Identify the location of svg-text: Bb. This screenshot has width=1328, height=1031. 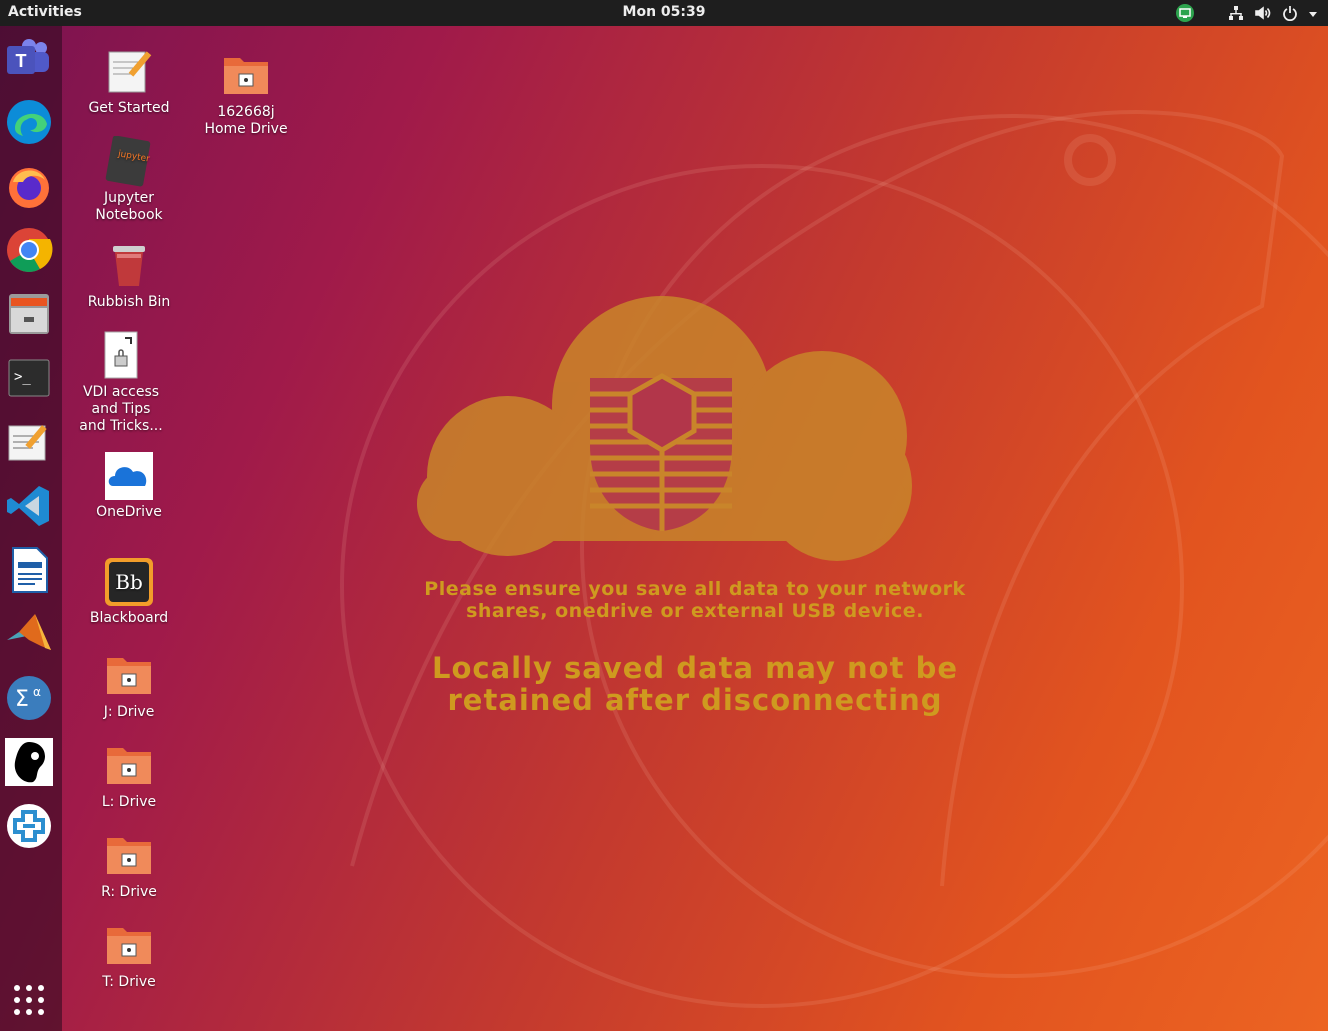
(129, 582).